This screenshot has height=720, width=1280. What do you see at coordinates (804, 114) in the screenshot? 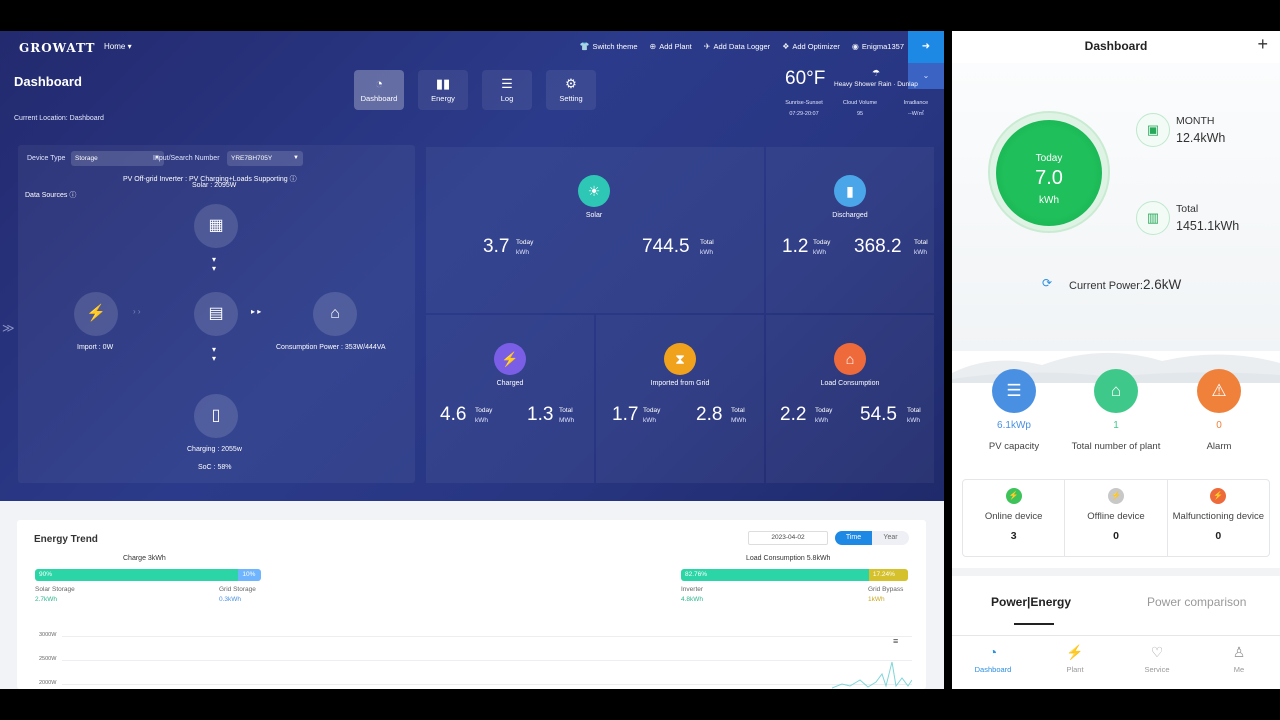
I see `stat-value: 07:29-20:07` at bounding box center [804, 114].